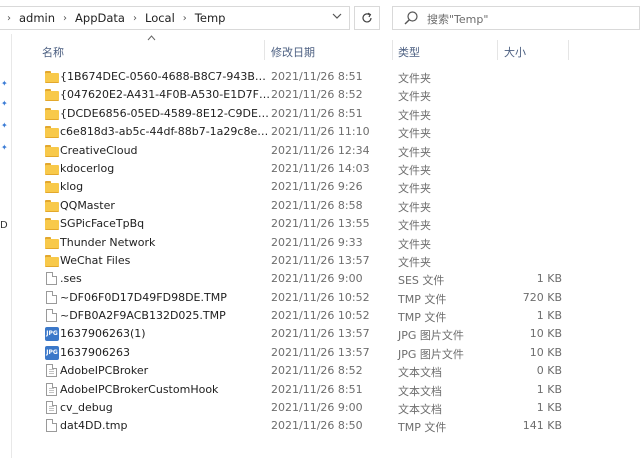 The width and height of the screenshot is (640, 458). What do you see at coordinates (139, 389) in the screenshot?
I see `file-name: AdobeIPCBrokerCustomHook` at bounding box center [139, 389].